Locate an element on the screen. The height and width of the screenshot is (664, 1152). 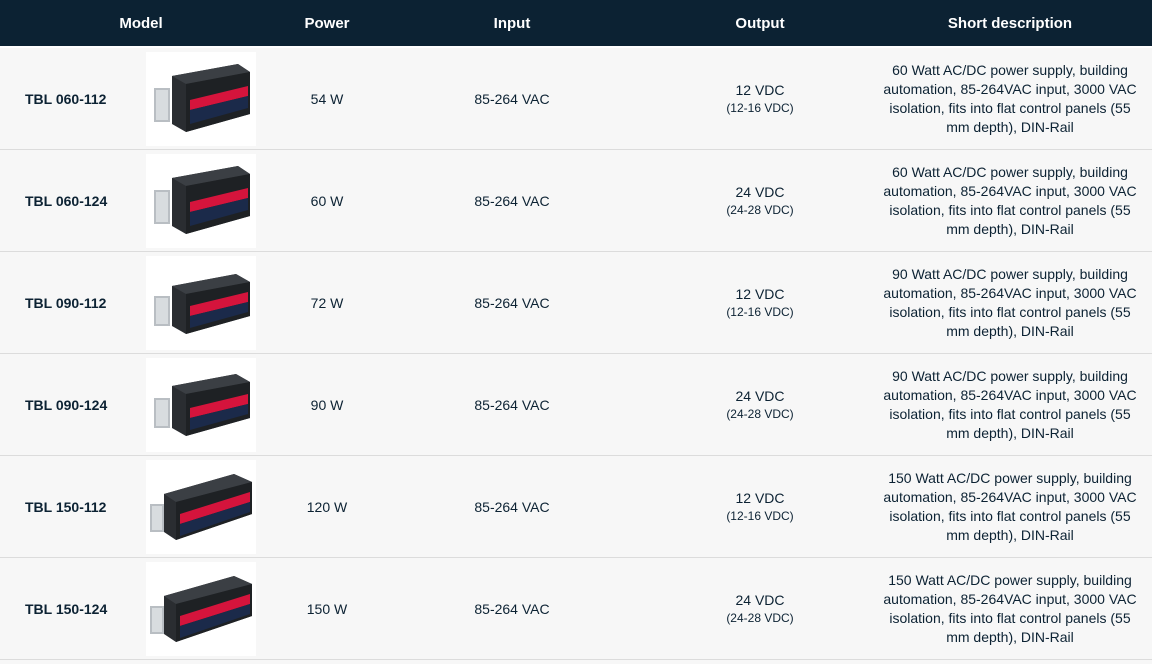
header-output: Output is located at coordinates (760, 23).